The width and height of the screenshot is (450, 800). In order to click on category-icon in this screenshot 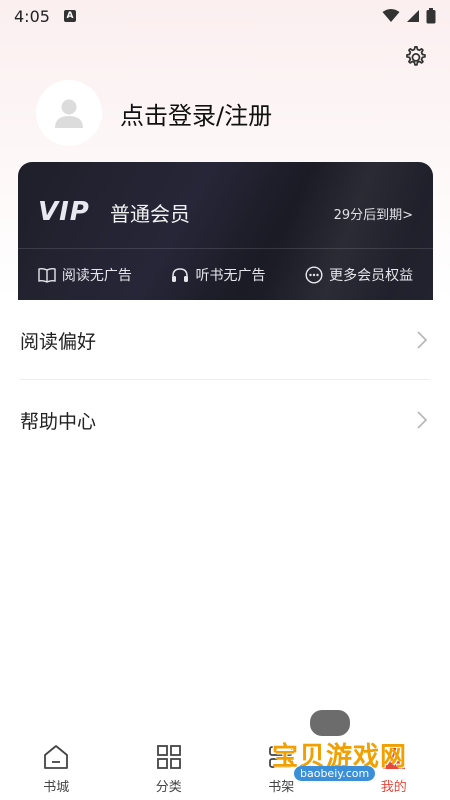, I will do `click(168, 757)`.